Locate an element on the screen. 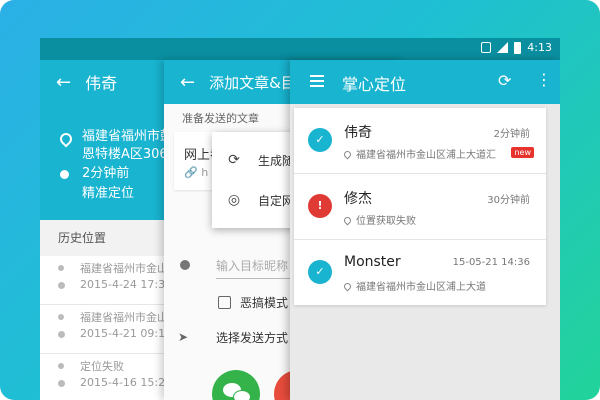  time-ago: 2分钟前 is located at coordinates (106, 173).